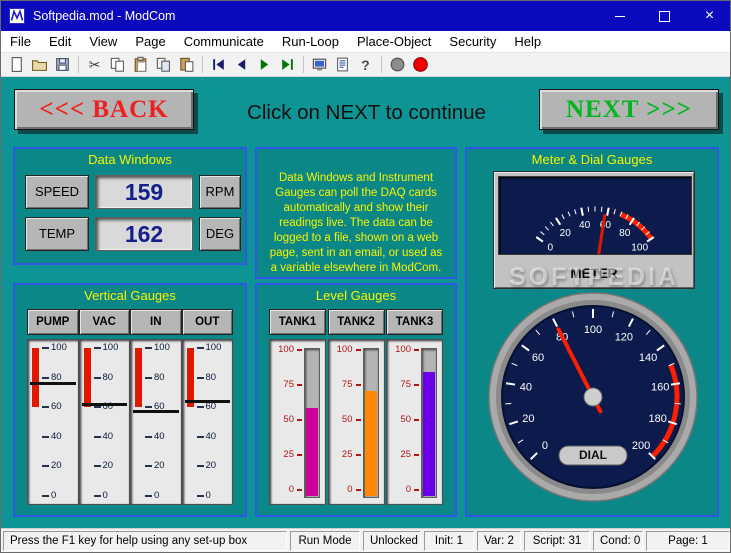  I want to click on copy-icon, so click(117, 64).